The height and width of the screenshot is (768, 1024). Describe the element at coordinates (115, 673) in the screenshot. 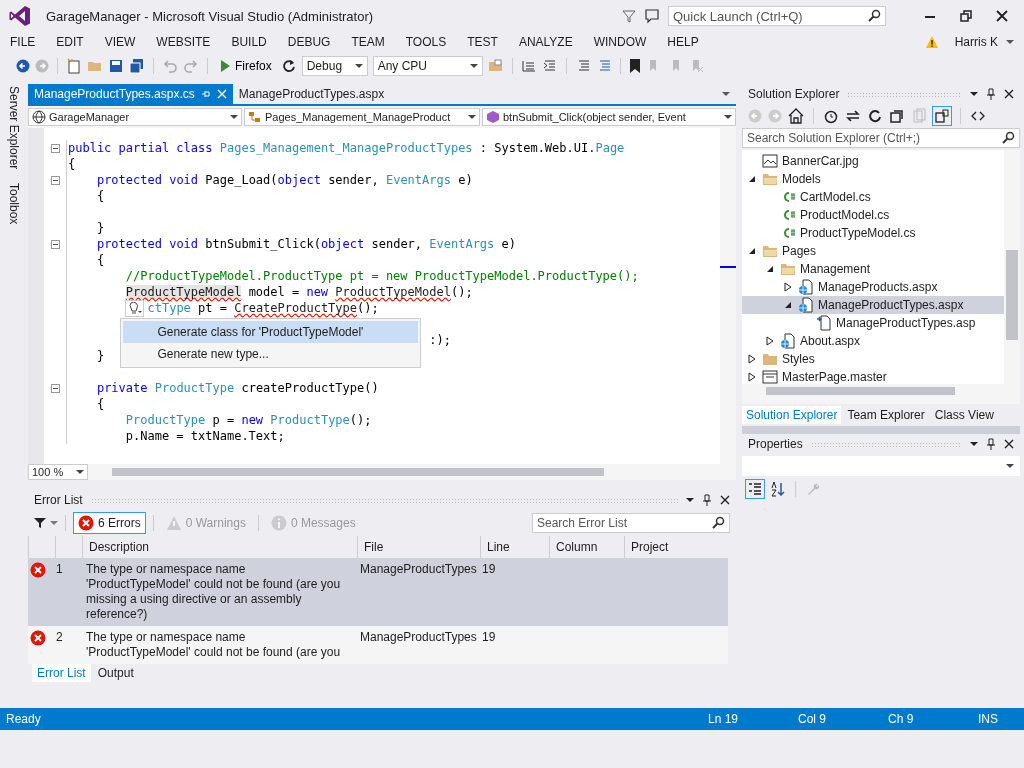

I see `panel-tab: Output` at that location.